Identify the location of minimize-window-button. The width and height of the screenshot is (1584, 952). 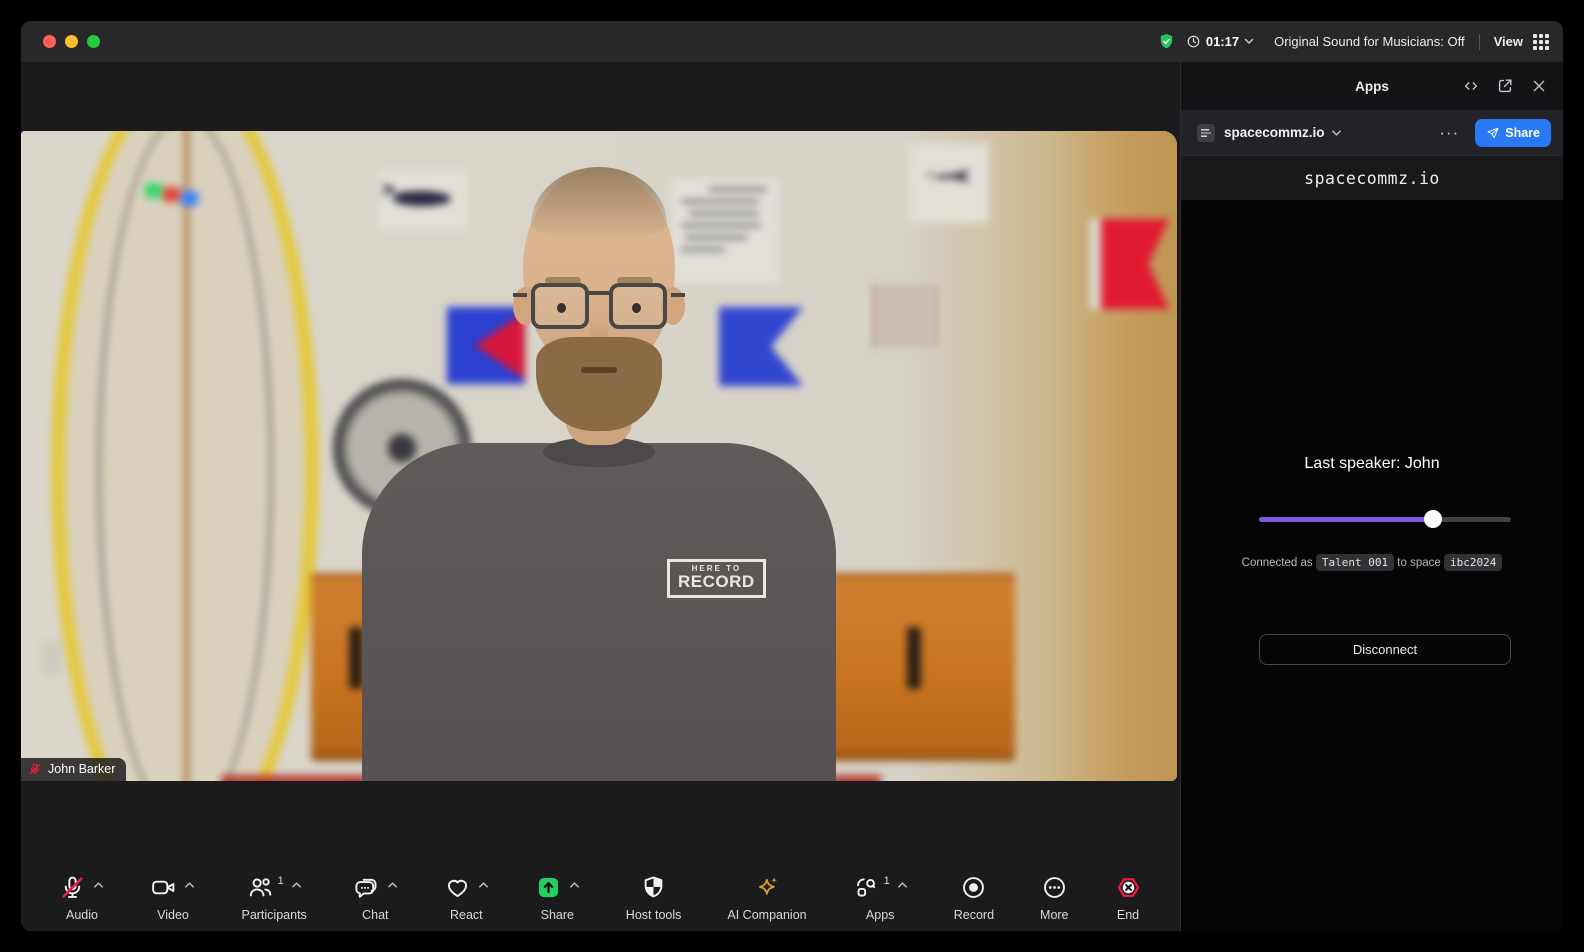
(71, 41).